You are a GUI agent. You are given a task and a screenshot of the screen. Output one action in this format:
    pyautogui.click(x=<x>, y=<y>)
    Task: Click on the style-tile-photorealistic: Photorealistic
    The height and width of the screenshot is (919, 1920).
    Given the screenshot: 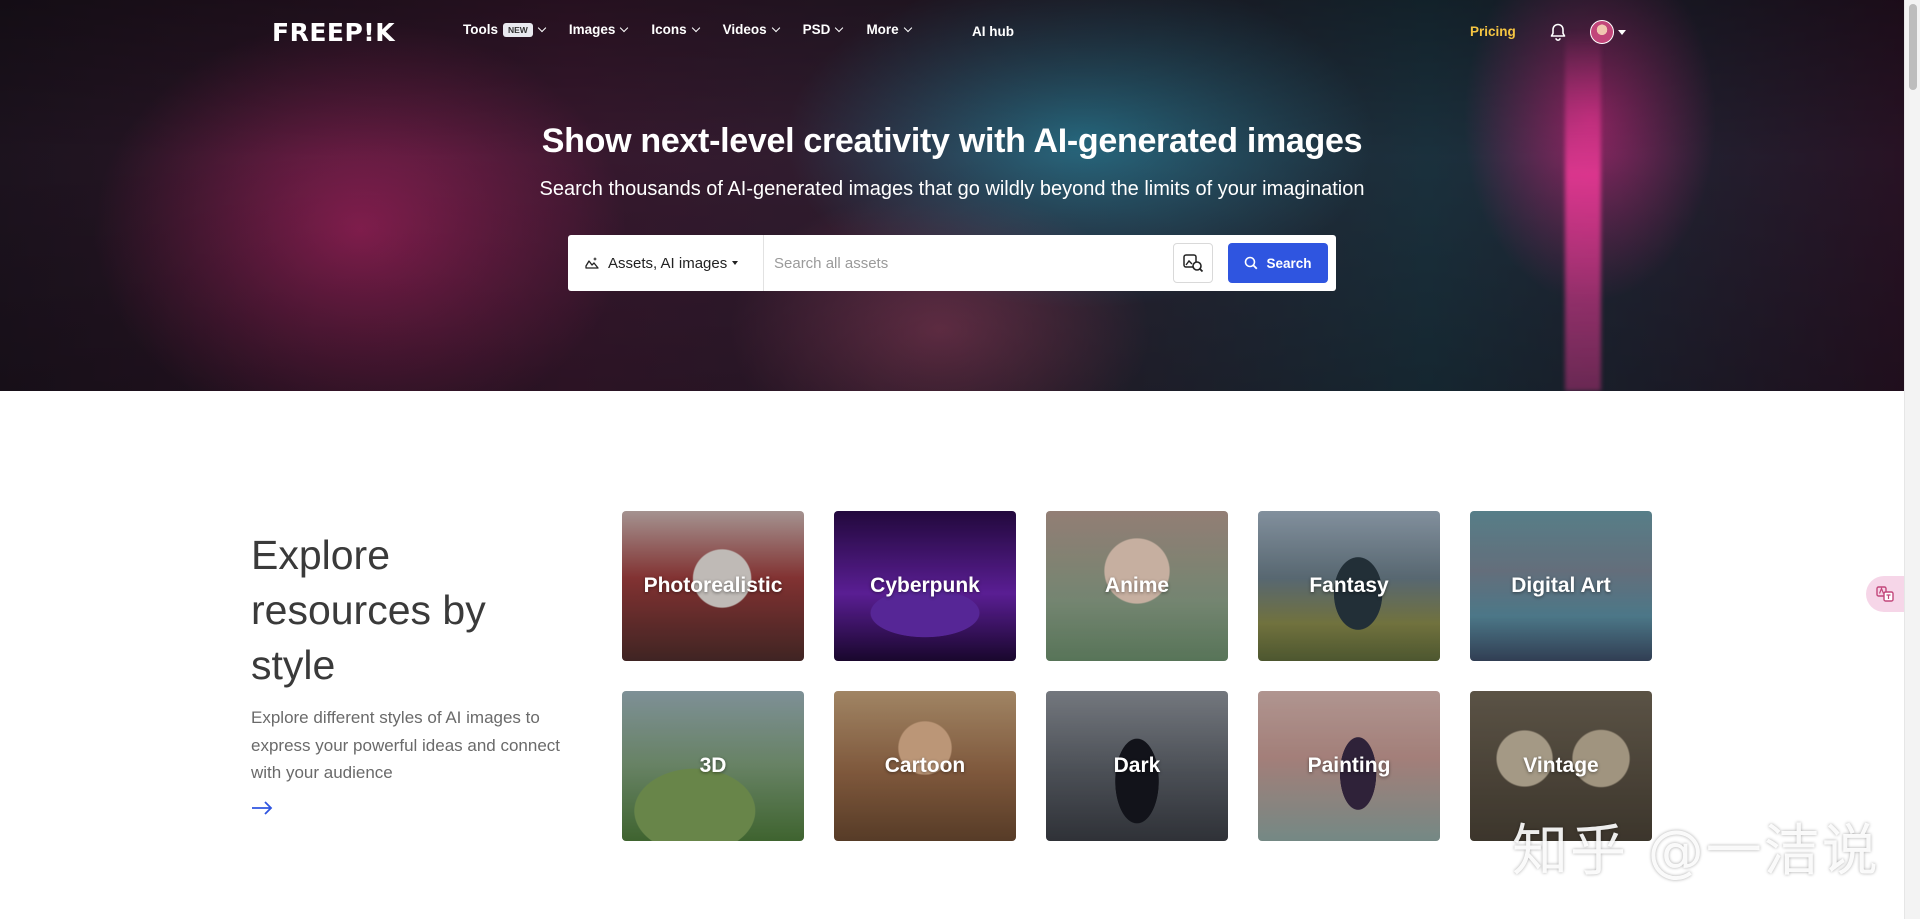 What is the action you would take?
    pyautogui.click(x=713, y=586)
    